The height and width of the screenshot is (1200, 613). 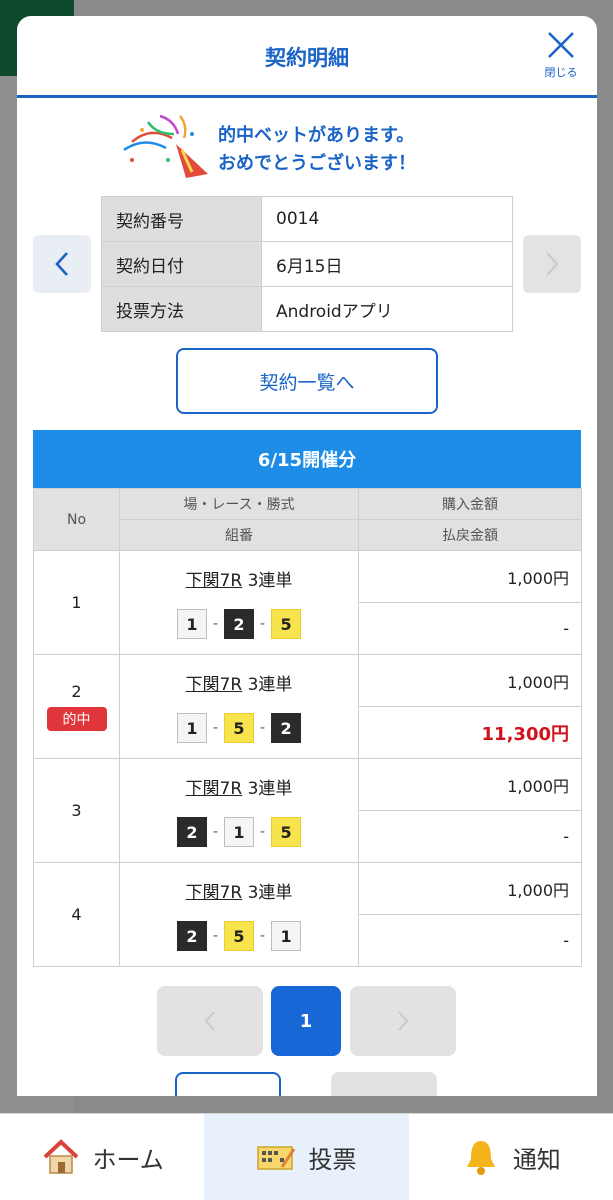 I want to click on modal-header: 契約明細 閉じる, so click(x=307, y=57).